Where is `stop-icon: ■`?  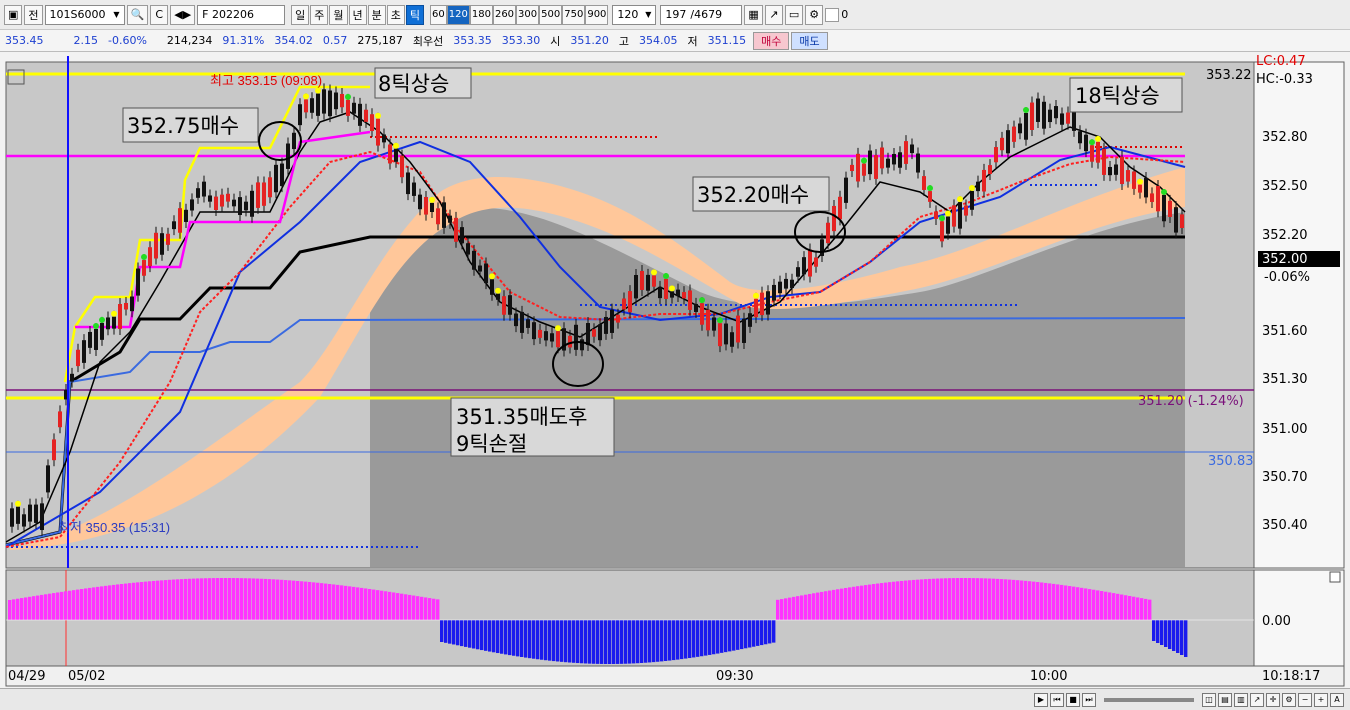 stop-icon: ■ is located at coordinates (1073, 699).